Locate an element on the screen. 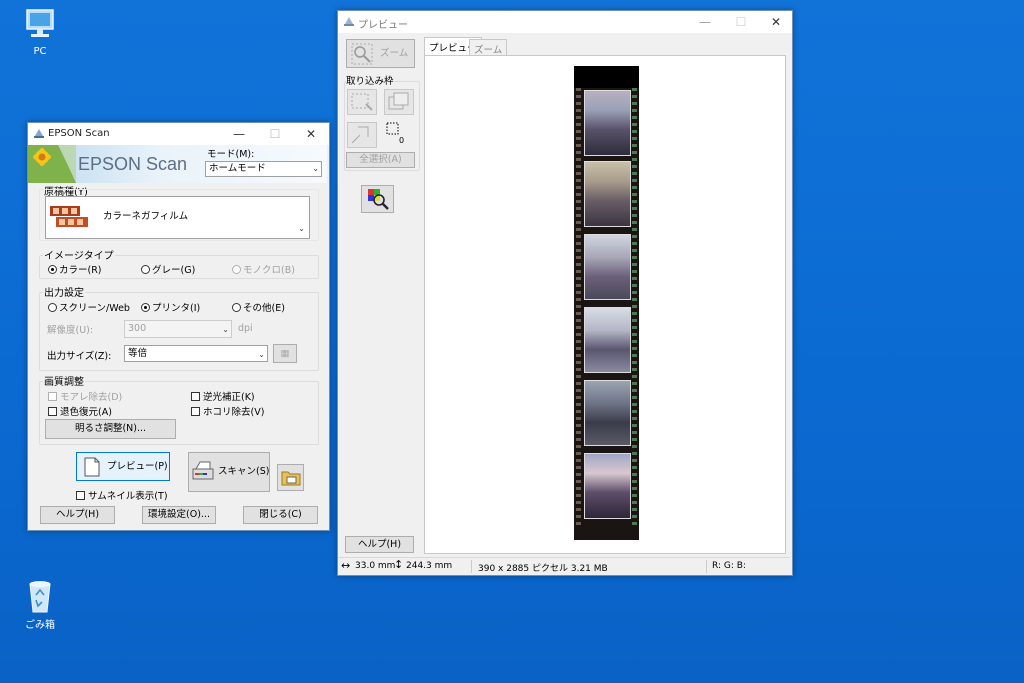  preview-button: プレビュー(P) is located at coordinates (123, 466).